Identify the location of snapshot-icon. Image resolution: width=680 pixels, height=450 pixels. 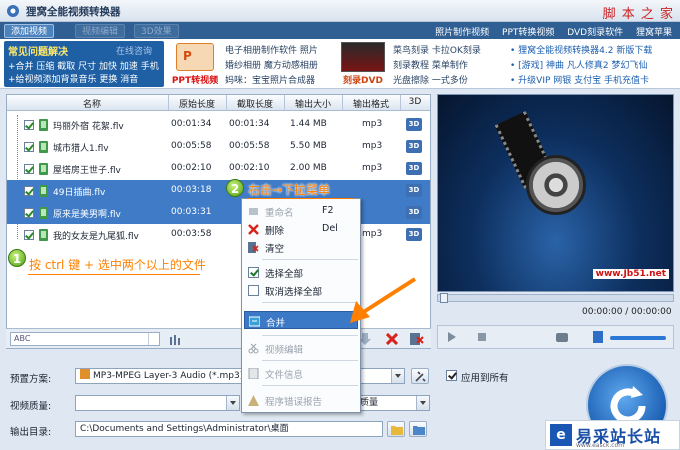
(562, 337).